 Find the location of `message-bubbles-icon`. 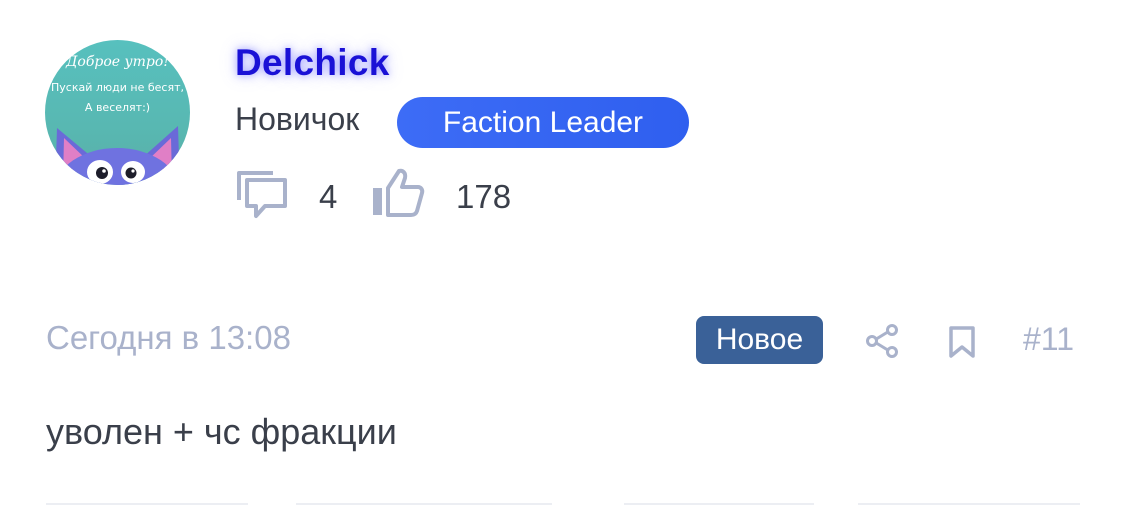

message-bubbles-icon is located at coordinates (262, 194).